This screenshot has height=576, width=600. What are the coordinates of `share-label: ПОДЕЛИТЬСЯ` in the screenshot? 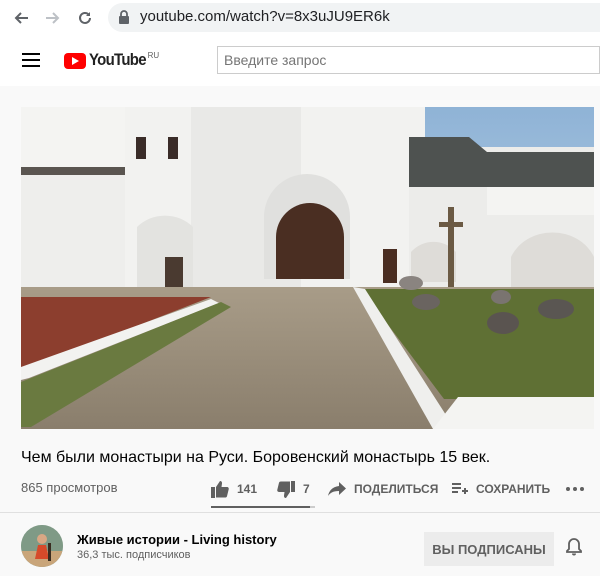 It's located at (396, 489).